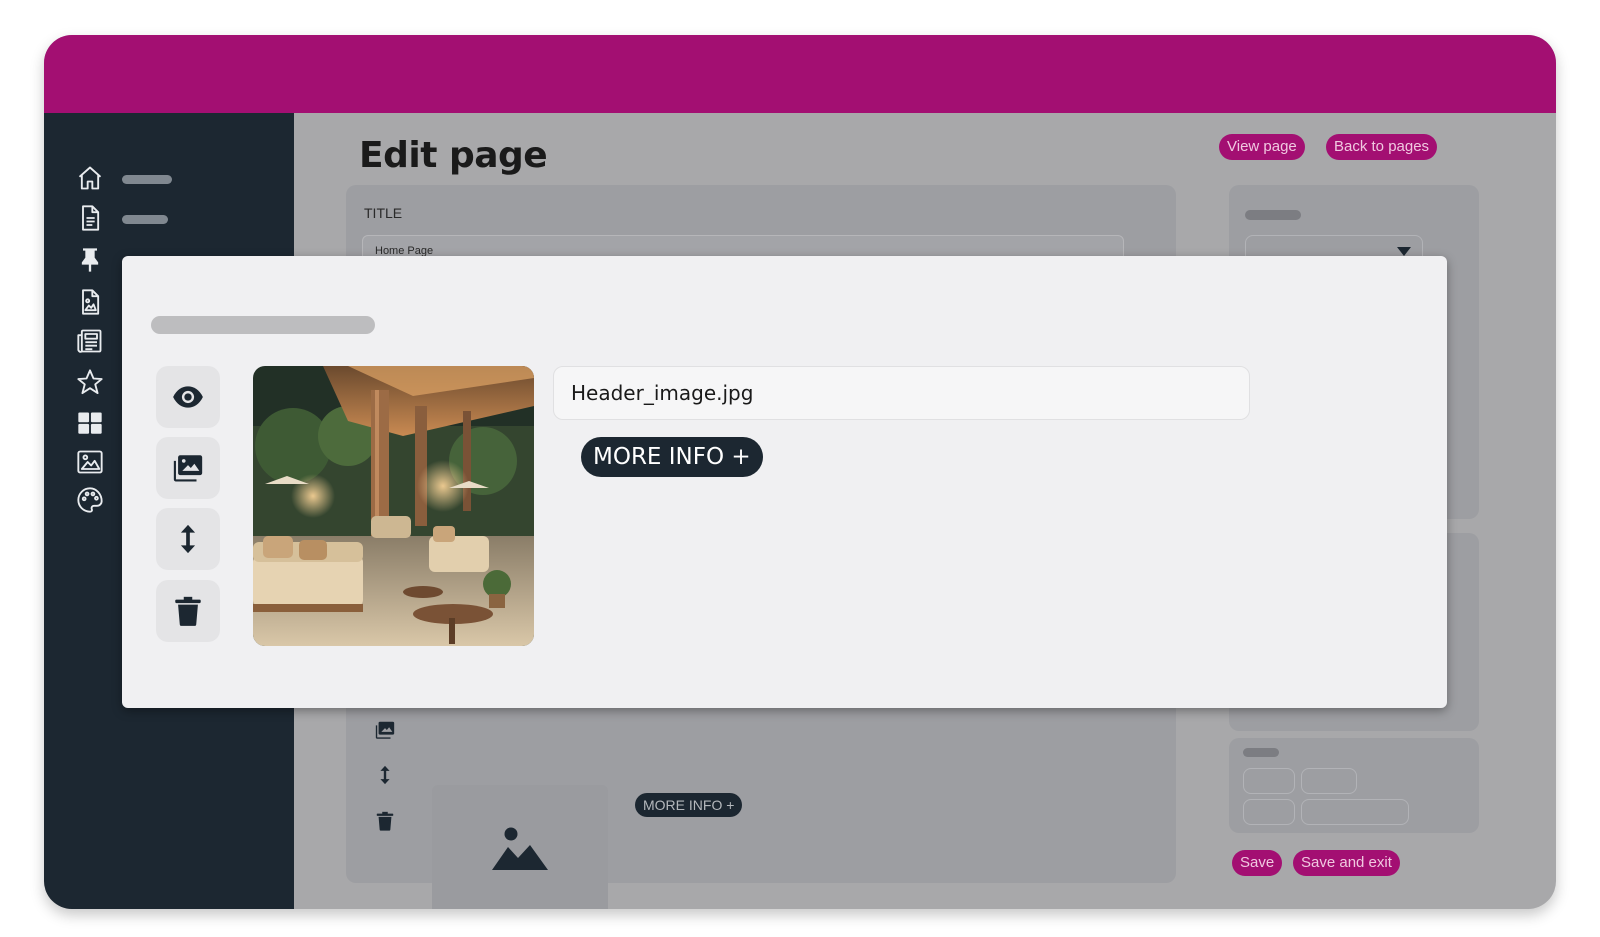 The image size is (1600, 937). Describe the element at coordinates (263, 325) in the screenshot. I see `modal-heading-placeholder` at that location.